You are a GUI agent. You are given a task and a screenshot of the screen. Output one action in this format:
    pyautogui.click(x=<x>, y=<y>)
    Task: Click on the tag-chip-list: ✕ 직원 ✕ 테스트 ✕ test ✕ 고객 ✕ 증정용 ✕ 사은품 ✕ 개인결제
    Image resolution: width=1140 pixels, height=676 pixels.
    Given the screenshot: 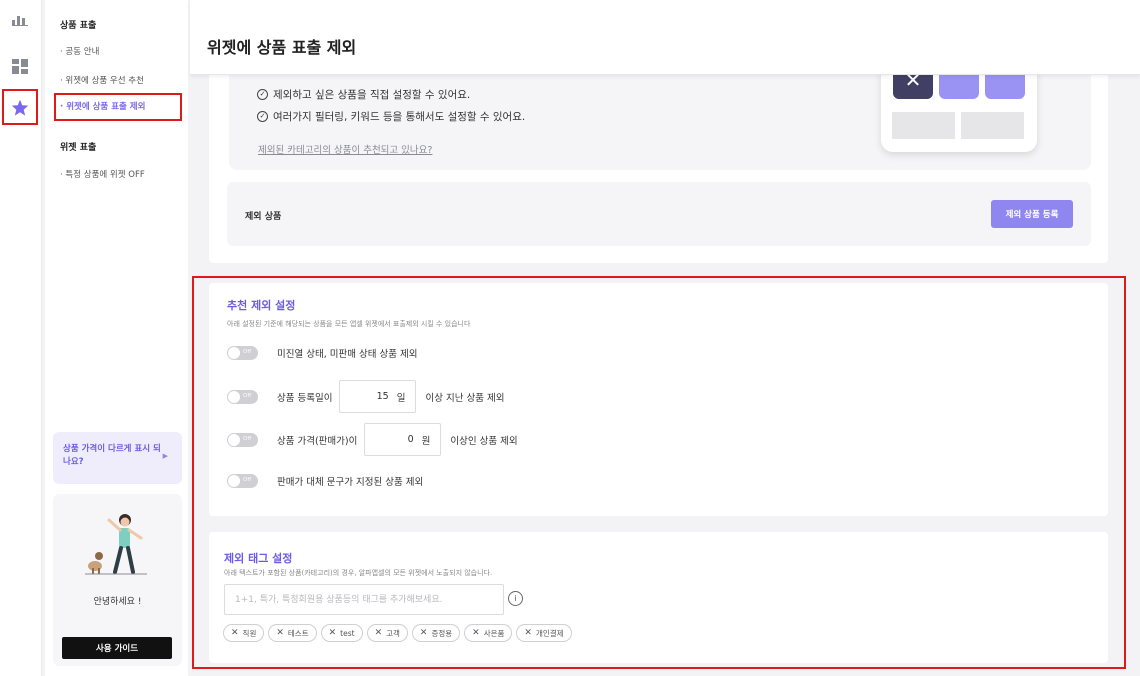 What is the action you would take?
    pyautogui.click(x=397, y=633)
    